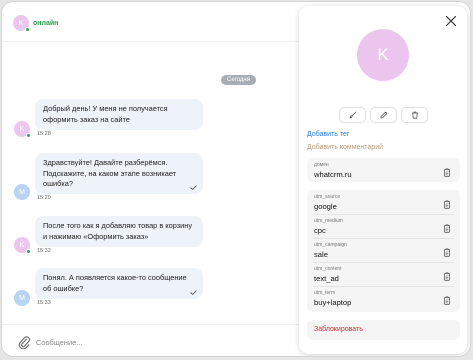 Image resolution: width=473 pixels, height=360 pixels. What do you see at coordinates (328, 134) in the screenshot?
I see `add-tag-link: Добавить тег` at bounding box center [328, 134].